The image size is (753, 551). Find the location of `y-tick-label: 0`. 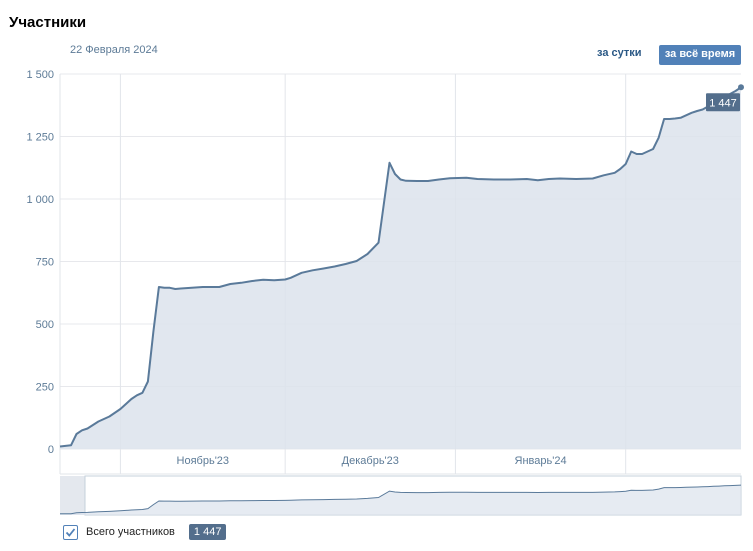

y-tick-label: 0 is located at coordinates (51, 450).